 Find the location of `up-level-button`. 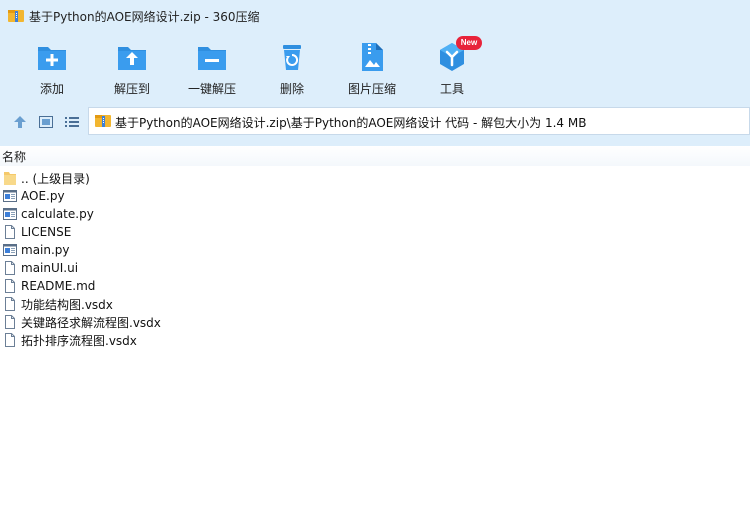

up-level-button is located at coordinates (20, 122).